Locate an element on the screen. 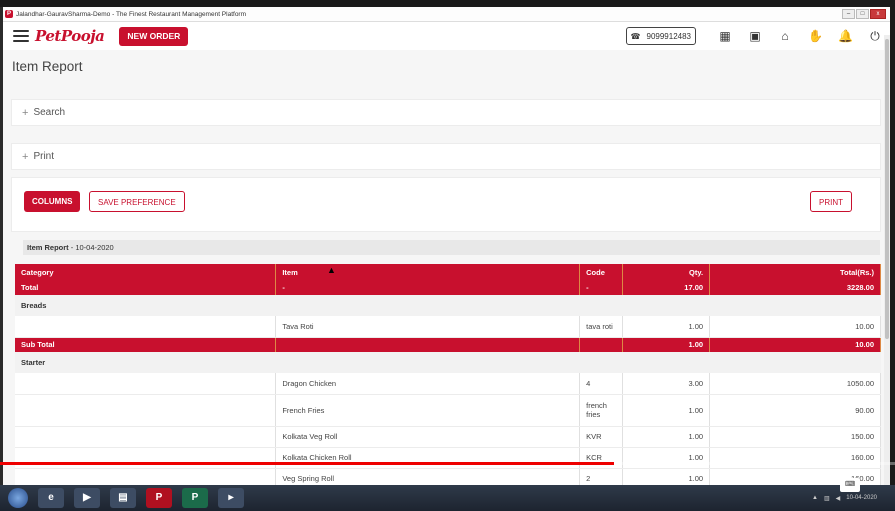 The width and height of the screenshot is (895, 511). header-qty: Qty. is located at coordinates (666, 272).